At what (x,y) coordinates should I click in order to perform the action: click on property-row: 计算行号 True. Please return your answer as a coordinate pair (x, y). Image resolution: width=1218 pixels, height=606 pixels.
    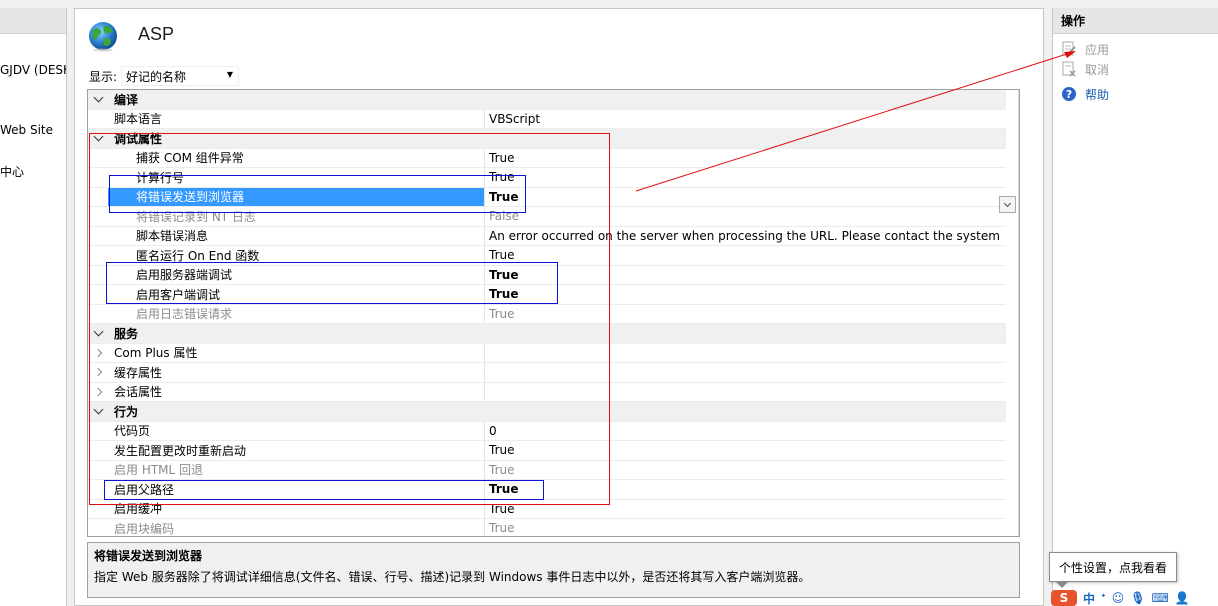
    Looking at the image, I should click on (547, 178).